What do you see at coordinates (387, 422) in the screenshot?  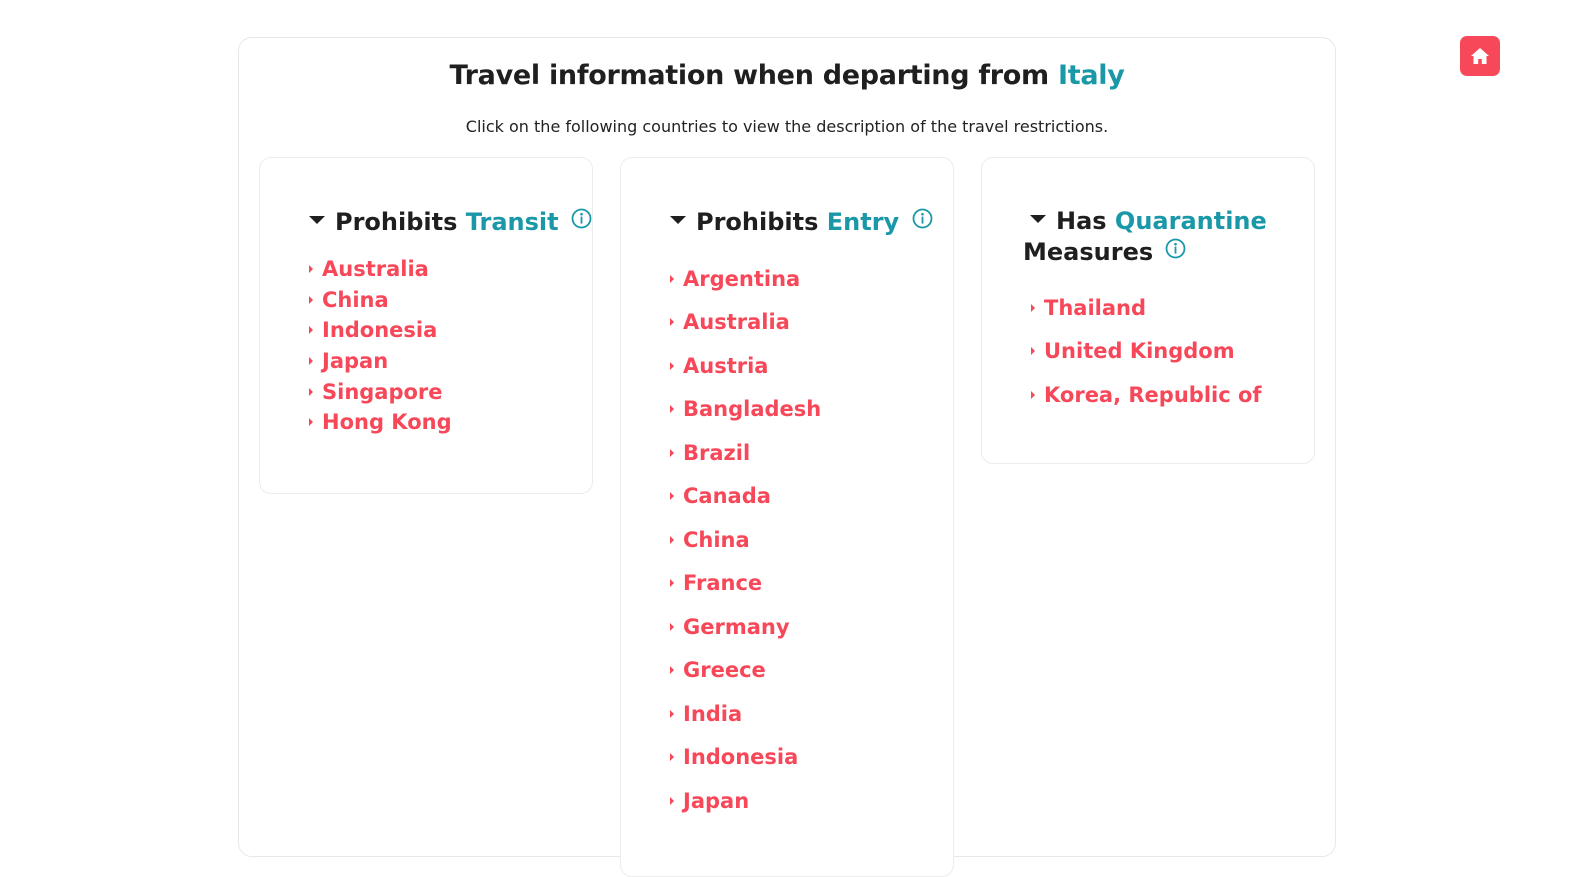 I see `country-name: Hong Kong` at bounding box center [387, 422].